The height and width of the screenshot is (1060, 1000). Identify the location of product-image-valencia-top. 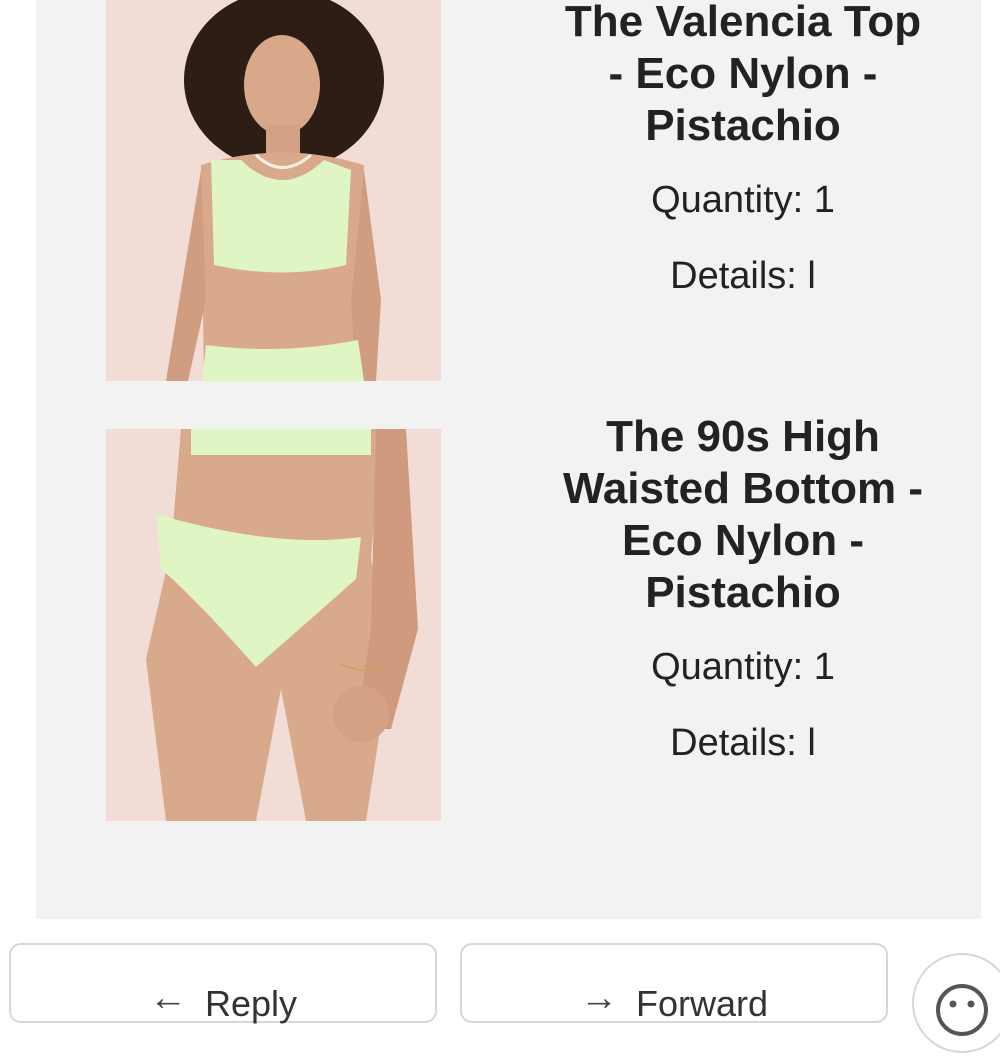
(273, 190).